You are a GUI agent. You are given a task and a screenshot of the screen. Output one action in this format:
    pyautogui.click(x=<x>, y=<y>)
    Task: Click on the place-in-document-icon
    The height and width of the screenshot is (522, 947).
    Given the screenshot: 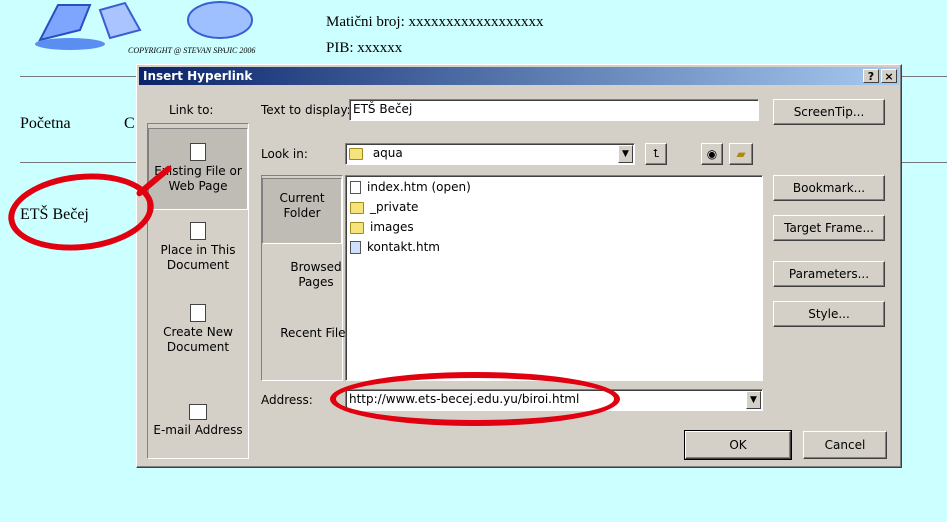 What is the action you would take?
    pyautogui.click(x=198, y=231)
    